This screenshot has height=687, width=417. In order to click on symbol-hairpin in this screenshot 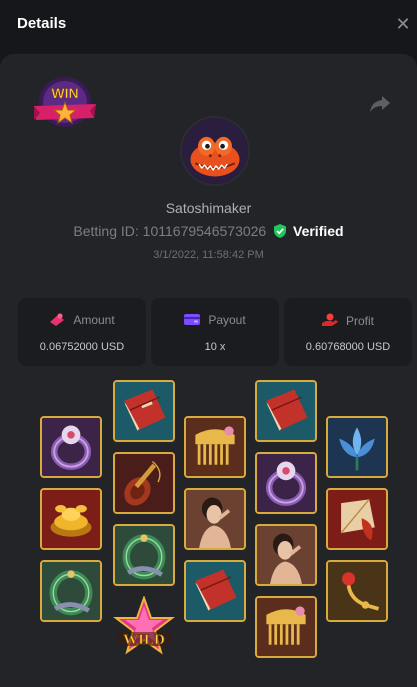, I will do `click(357, 591)`.